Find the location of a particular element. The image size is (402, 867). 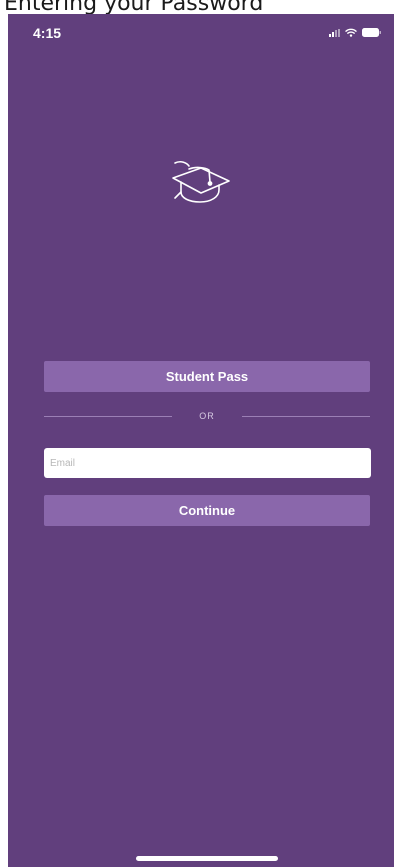

divider-line-right is located at coordinates (306, 416).